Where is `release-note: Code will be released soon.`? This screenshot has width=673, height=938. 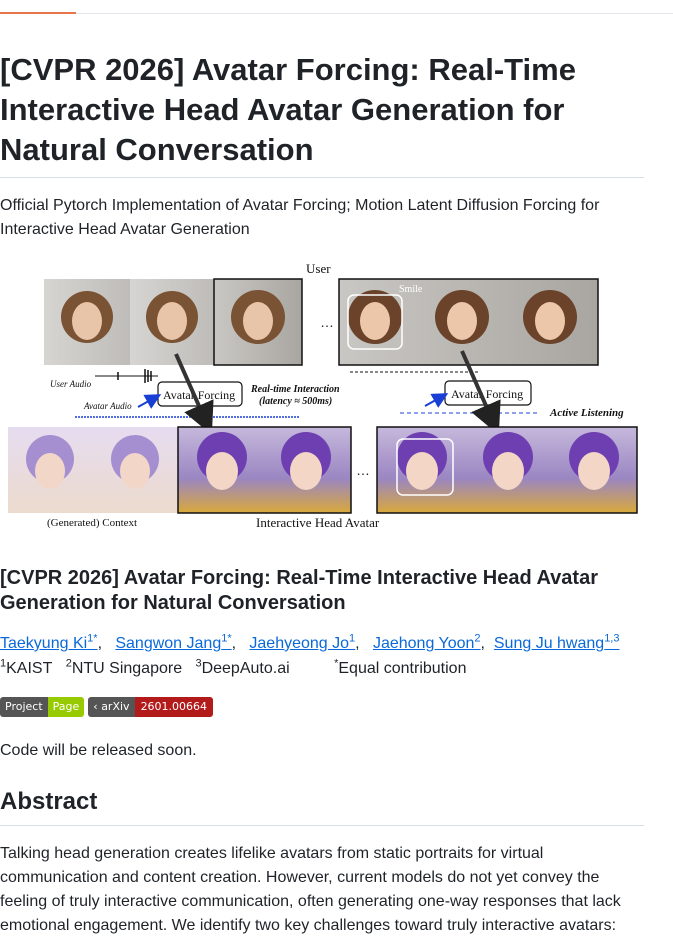 release-note: Code will be released soon. is located at coordinates (98, 750).